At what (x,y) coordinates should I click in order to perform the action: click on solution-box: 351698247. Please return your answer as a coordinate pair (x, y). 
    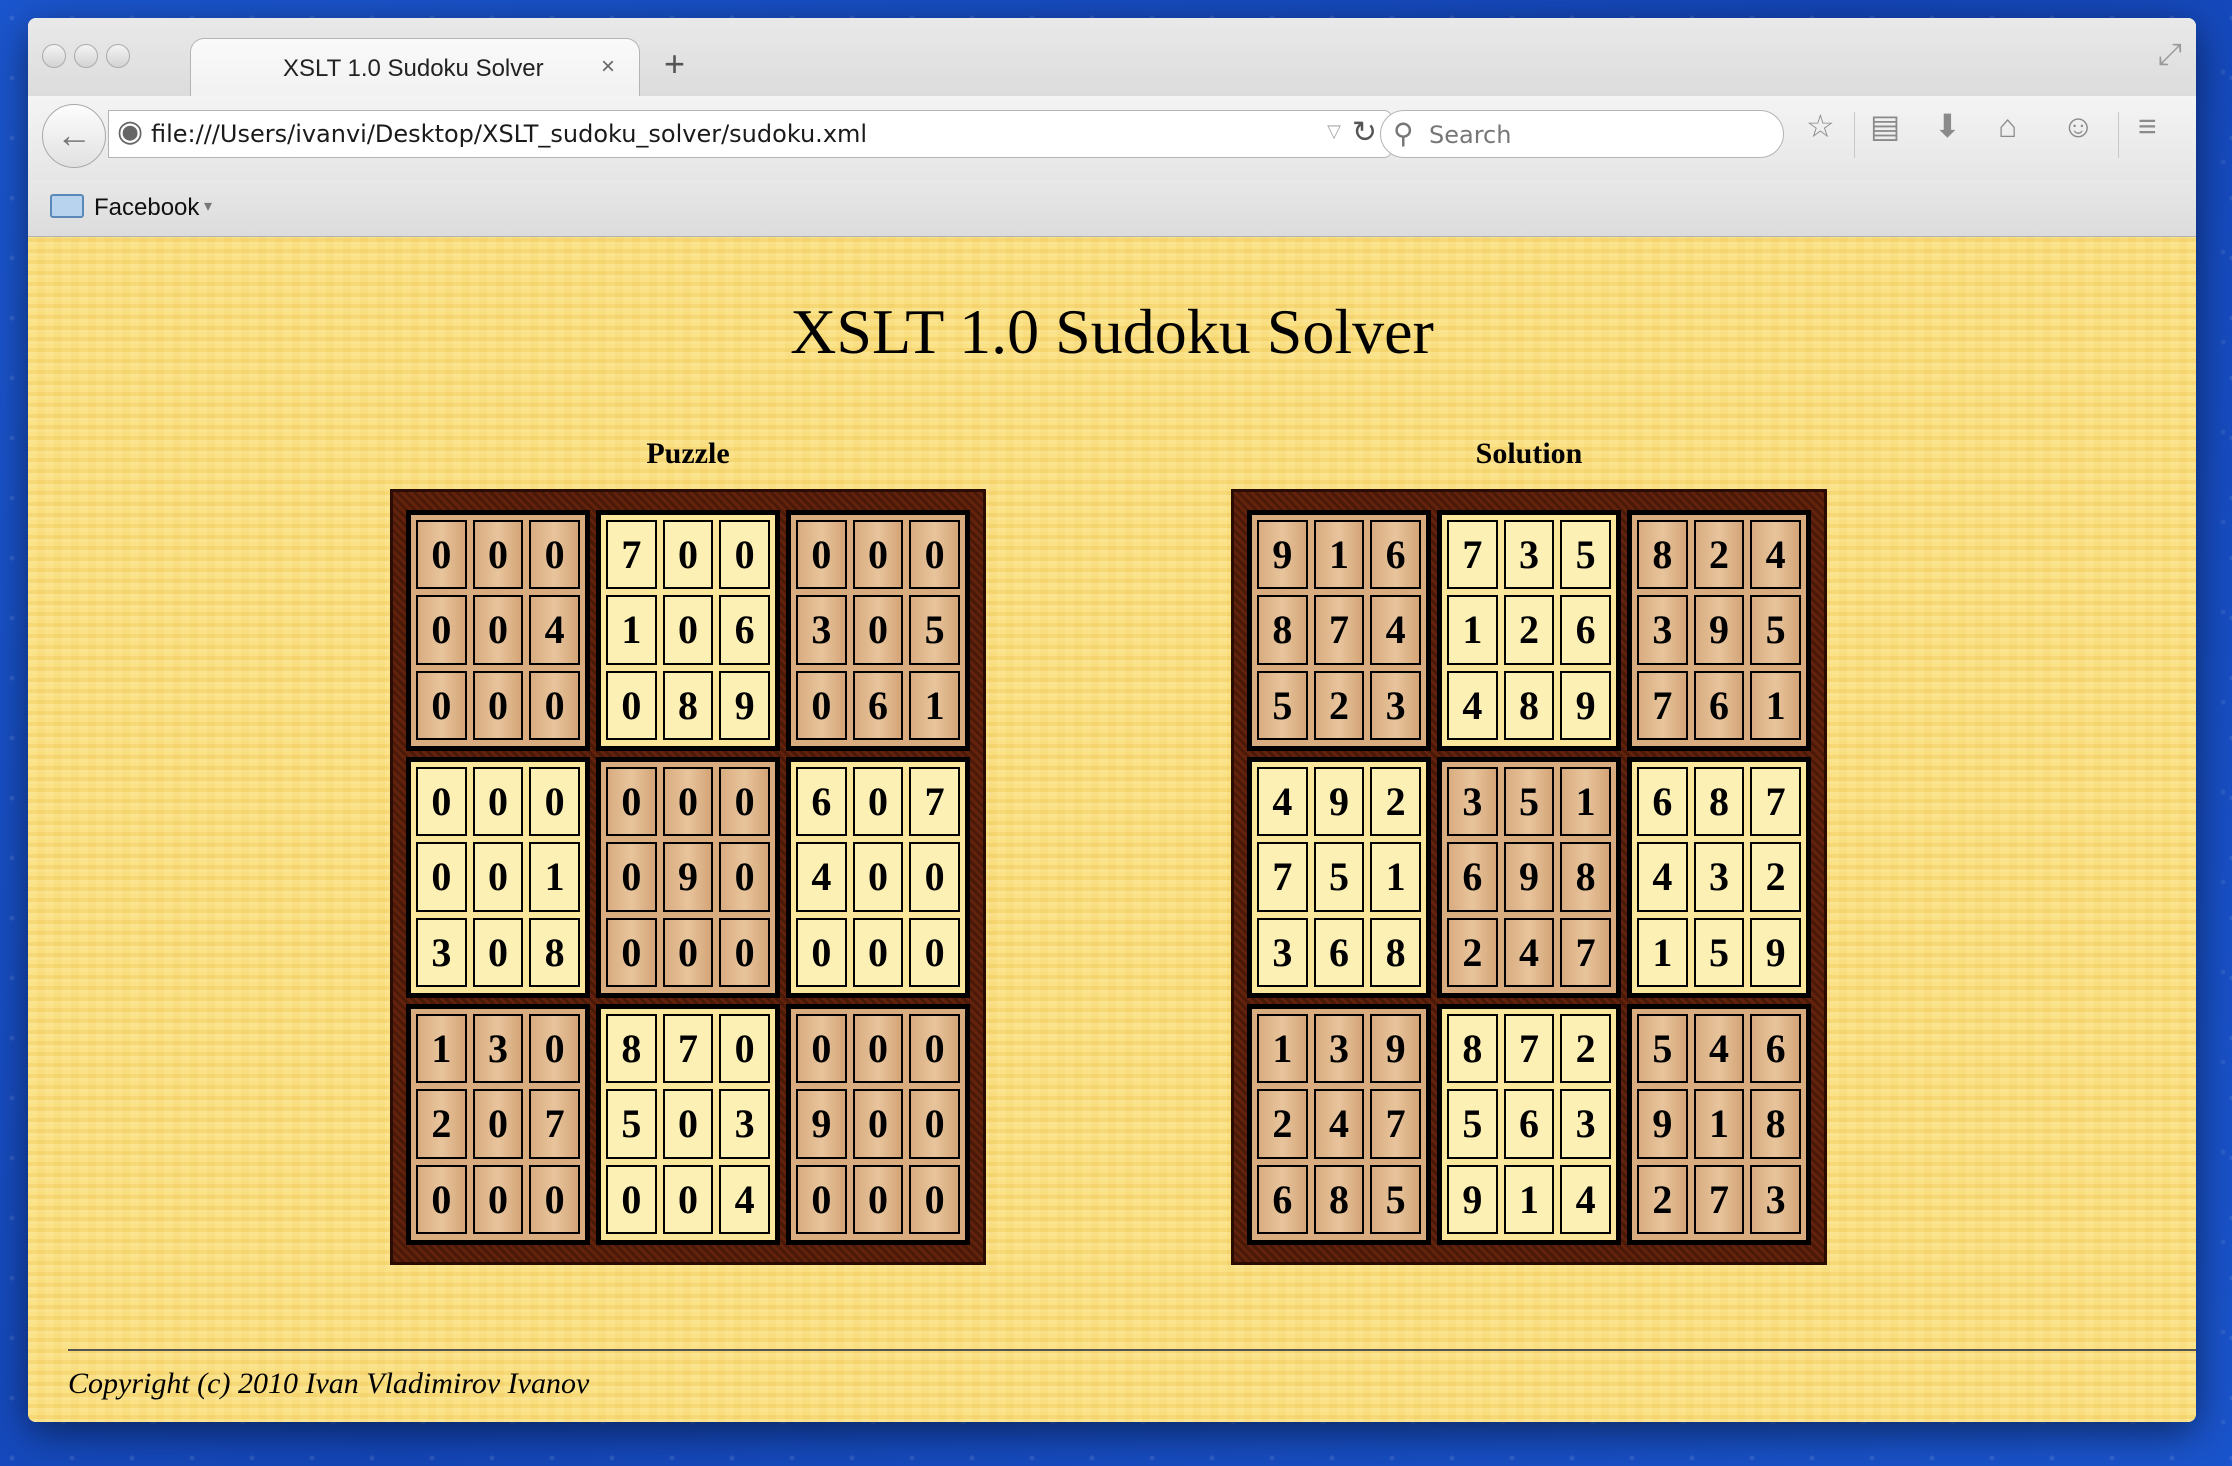
    Looking at the image, I should click on (1529, 877).